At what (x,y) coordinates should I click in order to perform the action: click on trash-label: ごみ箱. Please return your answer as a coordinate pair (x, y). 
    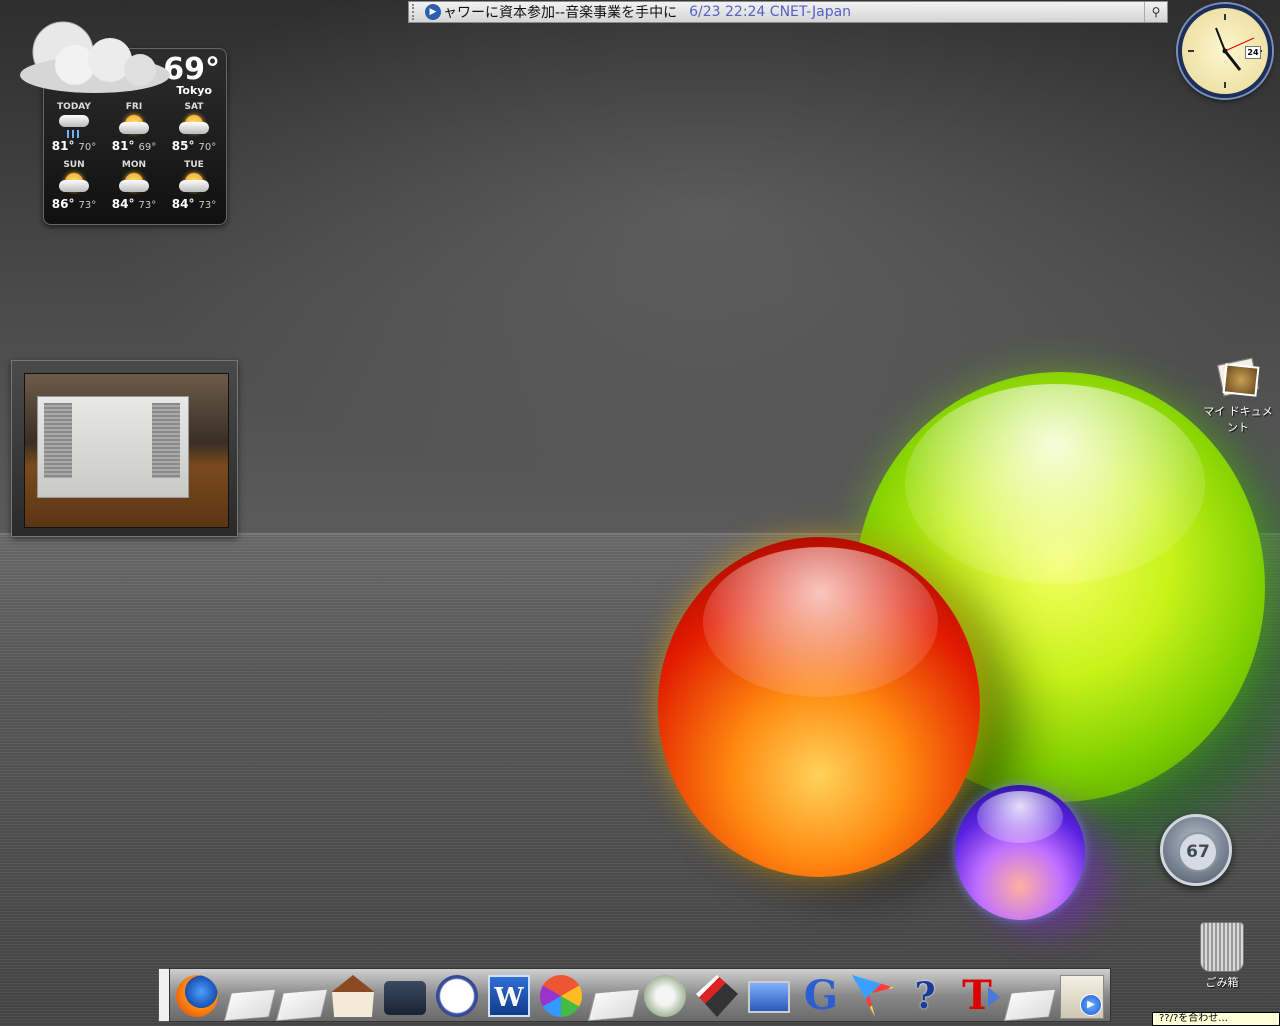
    Looking at the image, I should click on (1222, 982).